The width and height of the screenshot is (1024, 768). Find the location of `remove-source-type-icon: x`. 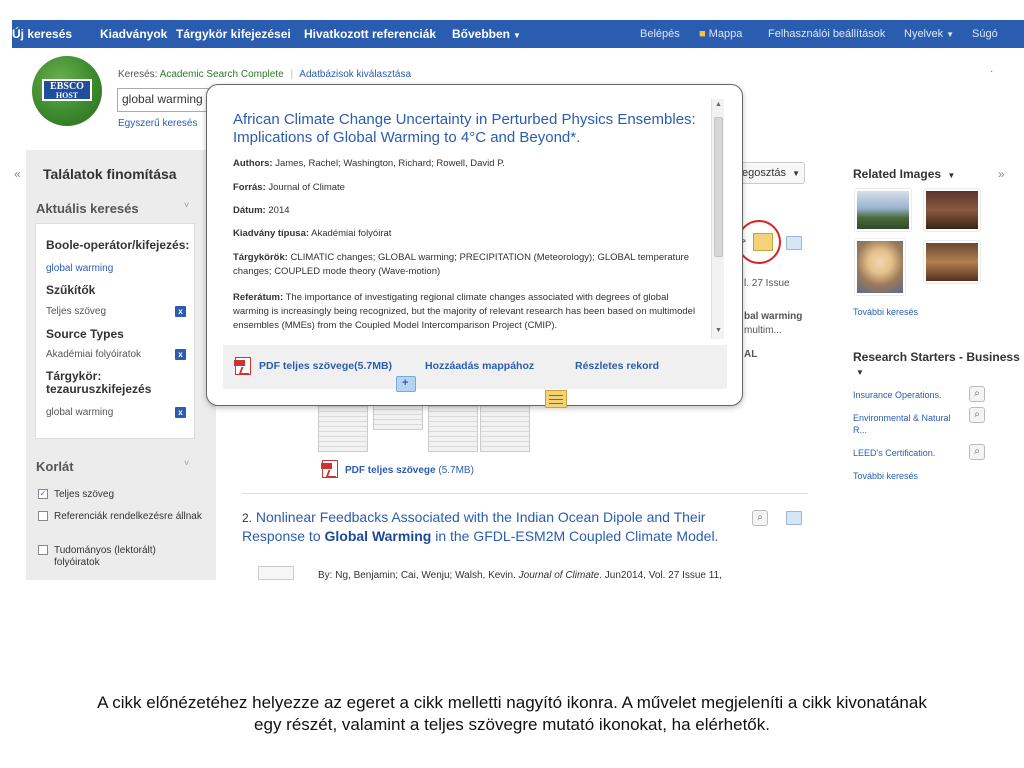

remove-source-type-icon: x is located at coordinates (180, 354).